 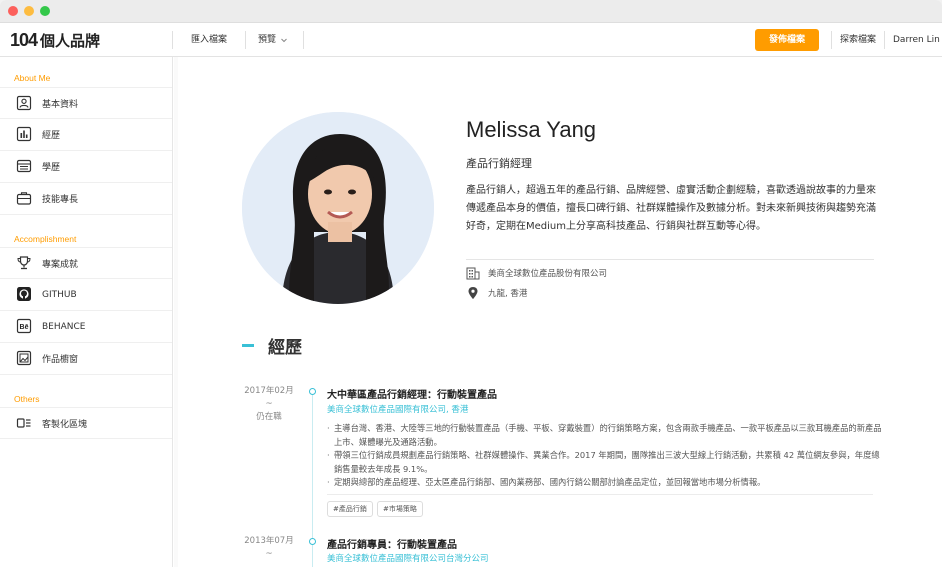 What do you see at coordinates (408, 559) in the screenshot?
I see `job-company: 美商全球數位產品國際有限公司台灣分公司` at bounding box center [408, 559].